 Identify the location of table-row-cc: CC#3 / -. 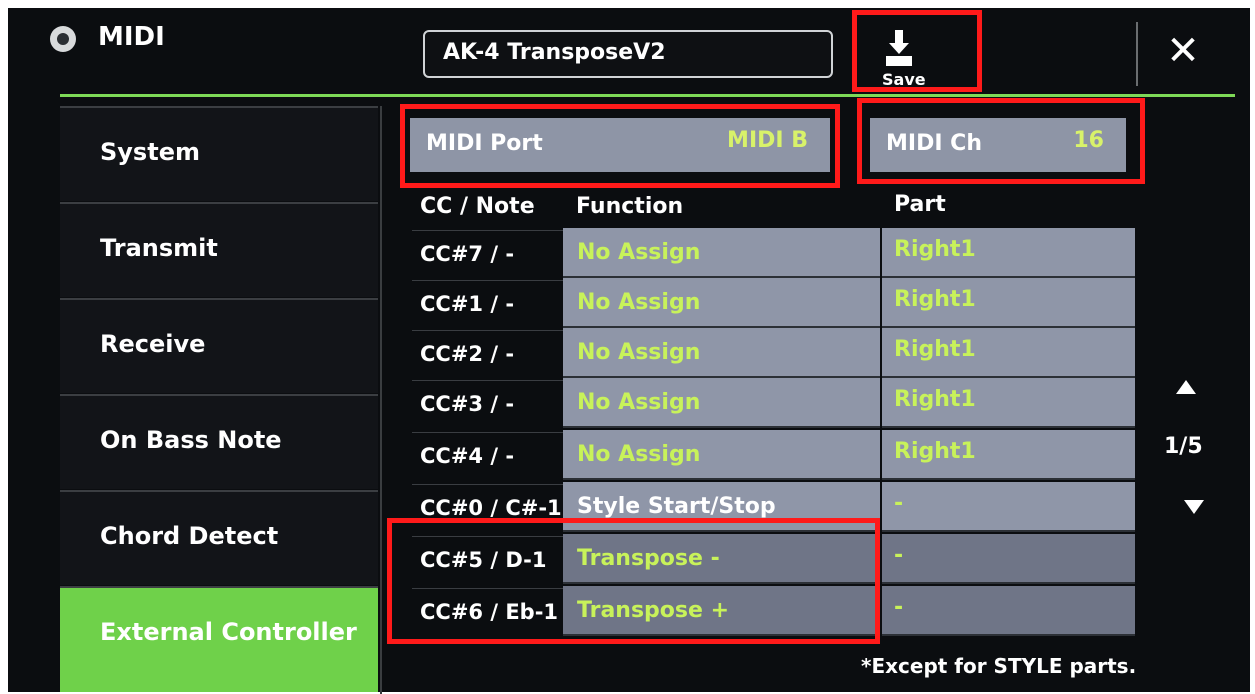
(488, 403).